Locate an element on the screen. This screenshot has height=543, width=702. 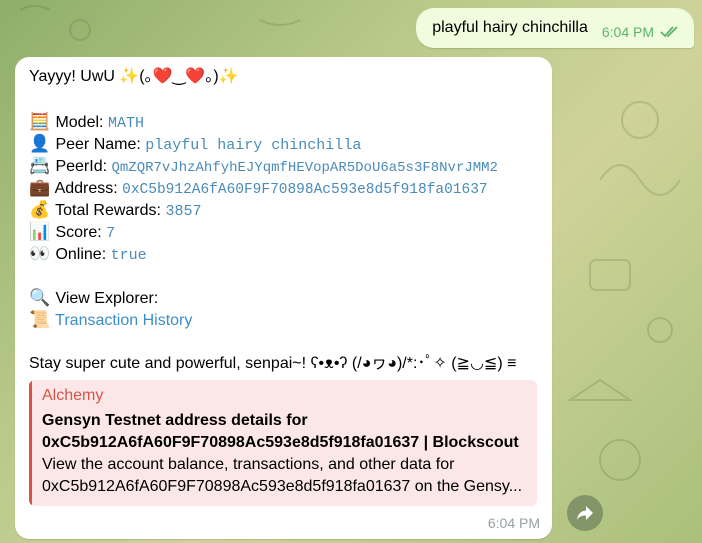
view-explorer-label: View Explorer: is located at coordinates (107, 298).